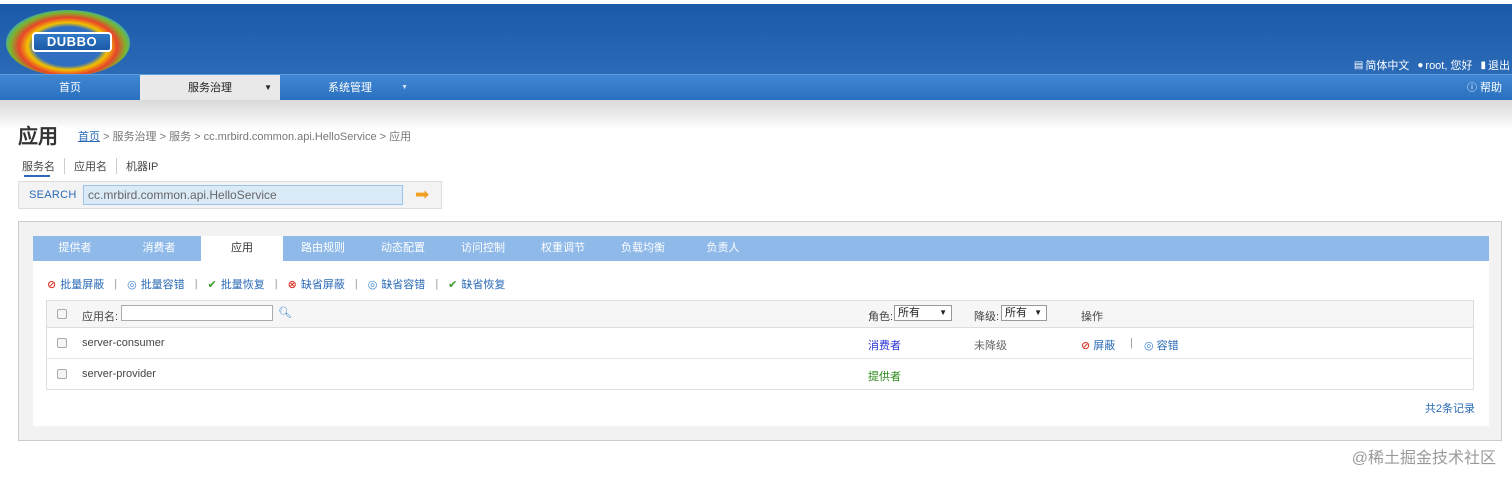  I want to click on tab-applications: 应用, so click(242, 248).